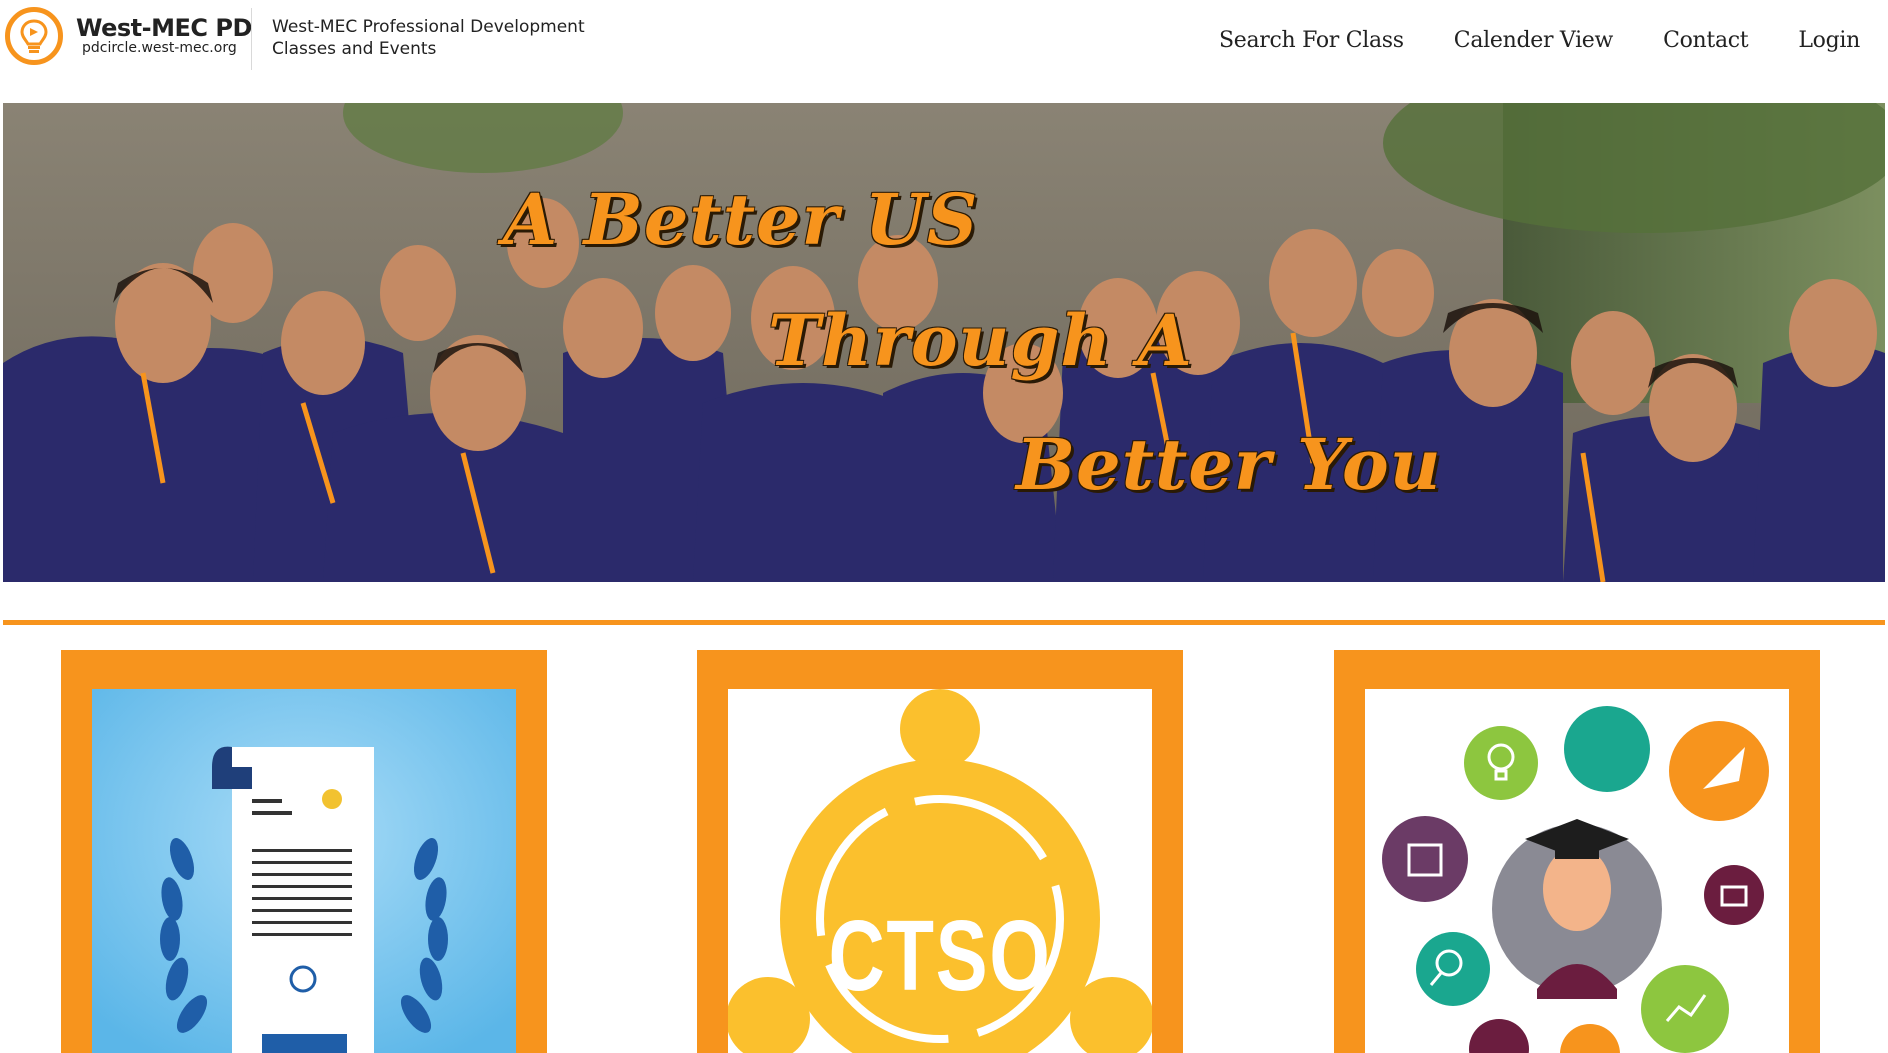 The width and height of the screenshot is (1888, 1053). Describe the element at coordinates (428, 27) in the screenshot. I see `tagline-line-1: West-MEC Professional Development` at that location.